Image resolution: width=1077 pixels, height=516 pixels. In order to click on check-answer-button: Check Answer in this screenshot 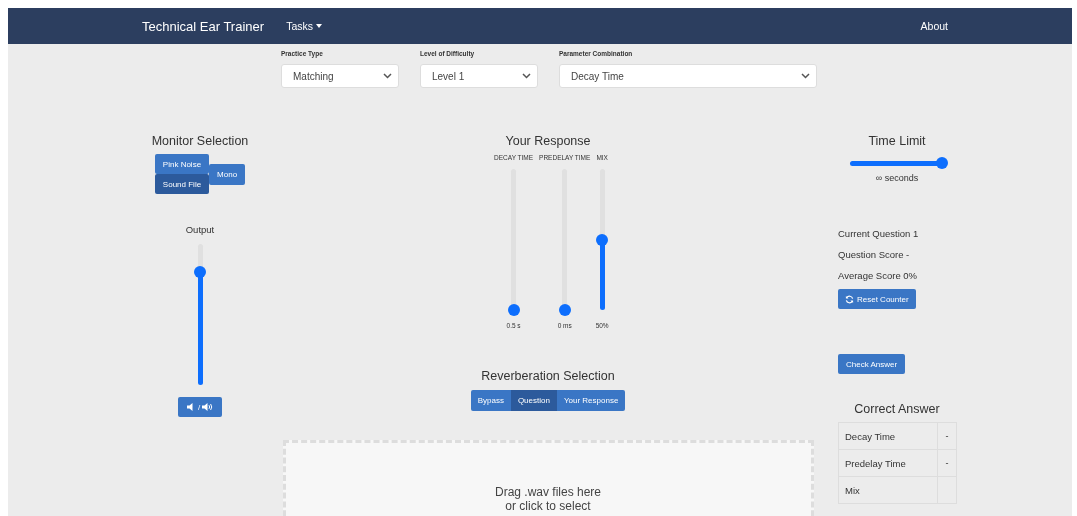, I will do `click(872, 364)`.